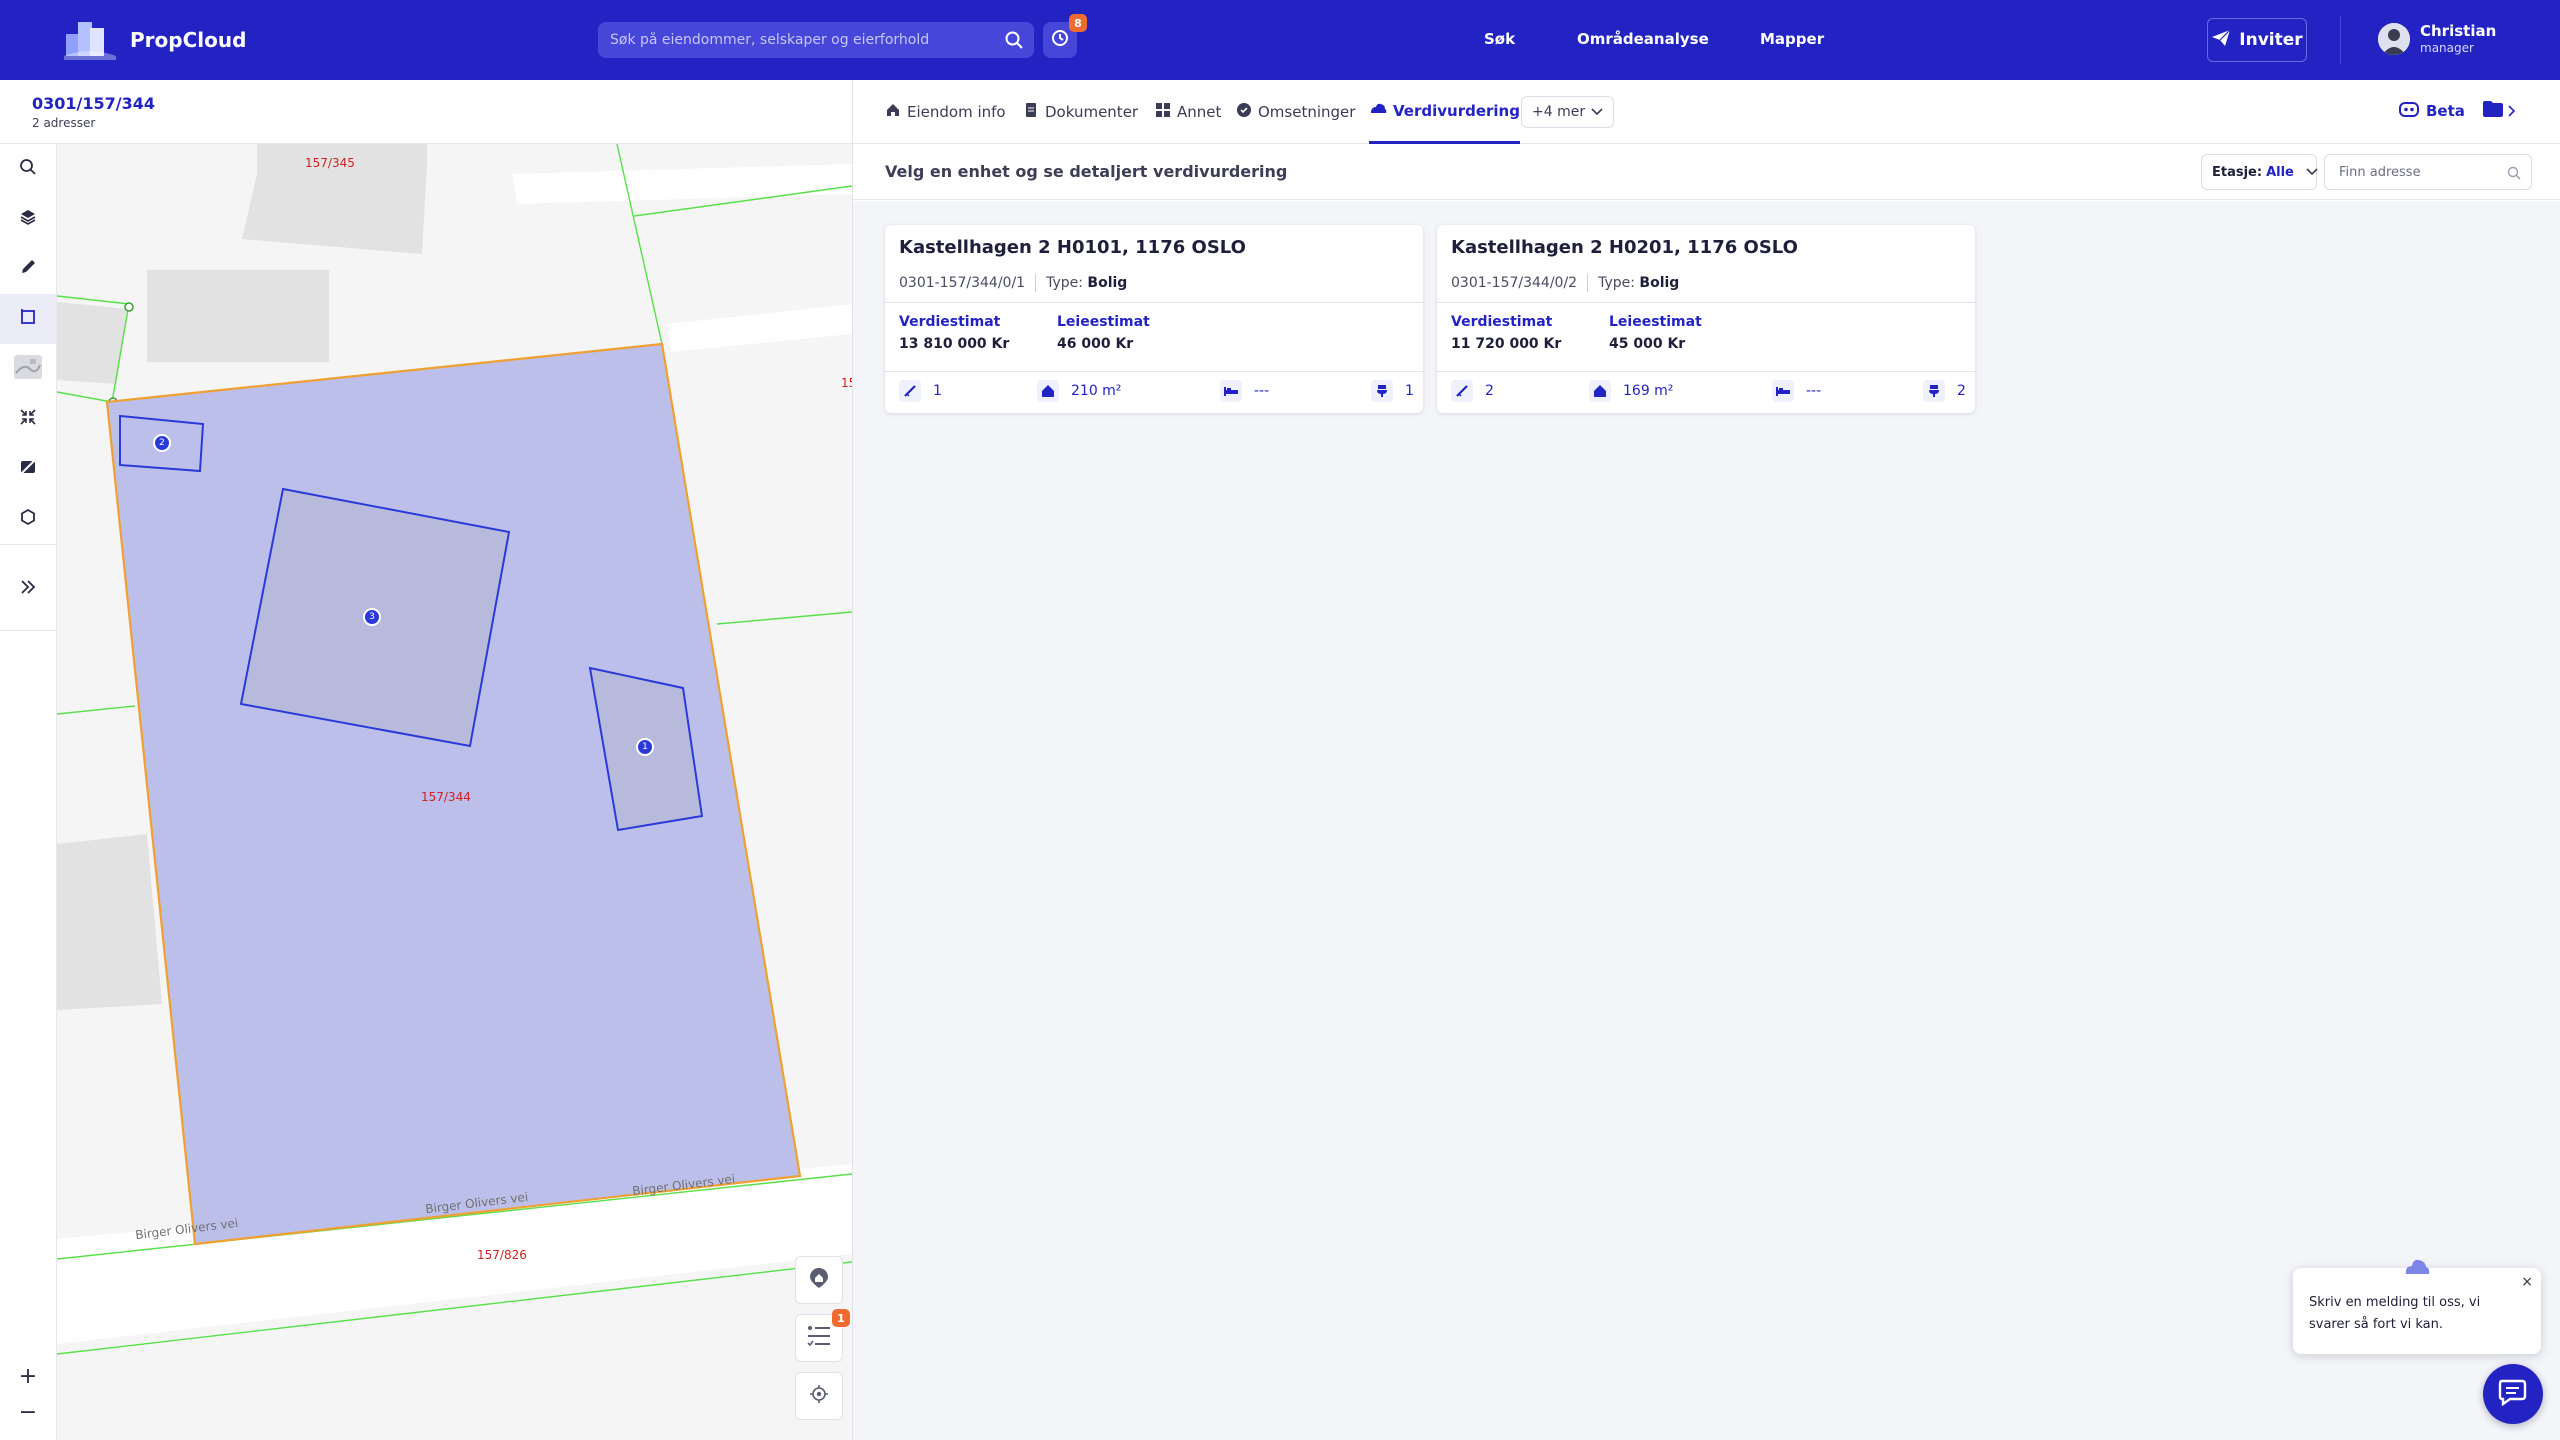 Image resolution: width=2560 pixels, height=1440 pixels. Describe the element at coordinates (90, 40) in the screenshot. I see `logo-icon` at that location.